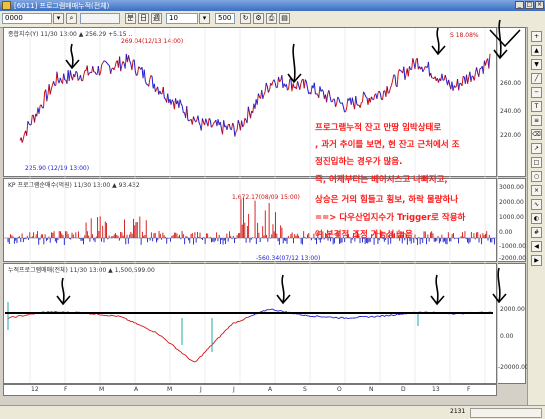 The width and height of the screenshot is (545, 419). What do you see at coordinates (386, 199) in the screenshot?
I see `annotation-line: 상승은 거의 힘들고 횡보, 하락 물량하나` at bounding box center [386, 199].